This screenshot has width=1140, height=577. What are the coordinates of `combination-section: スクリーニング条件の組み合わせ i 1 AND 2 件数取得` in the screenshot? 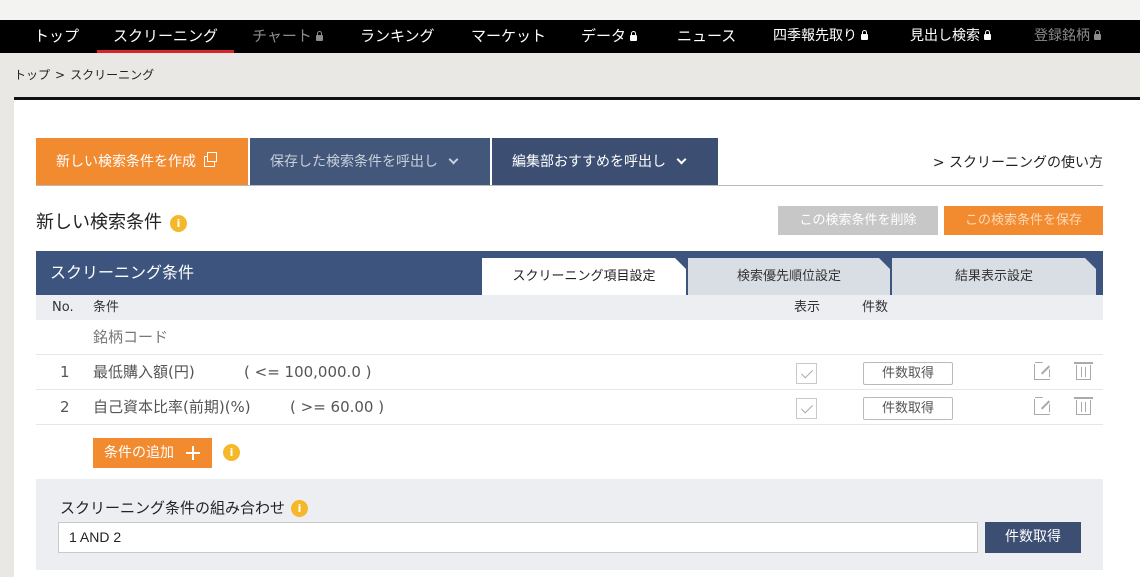 It's located at (569, 524).